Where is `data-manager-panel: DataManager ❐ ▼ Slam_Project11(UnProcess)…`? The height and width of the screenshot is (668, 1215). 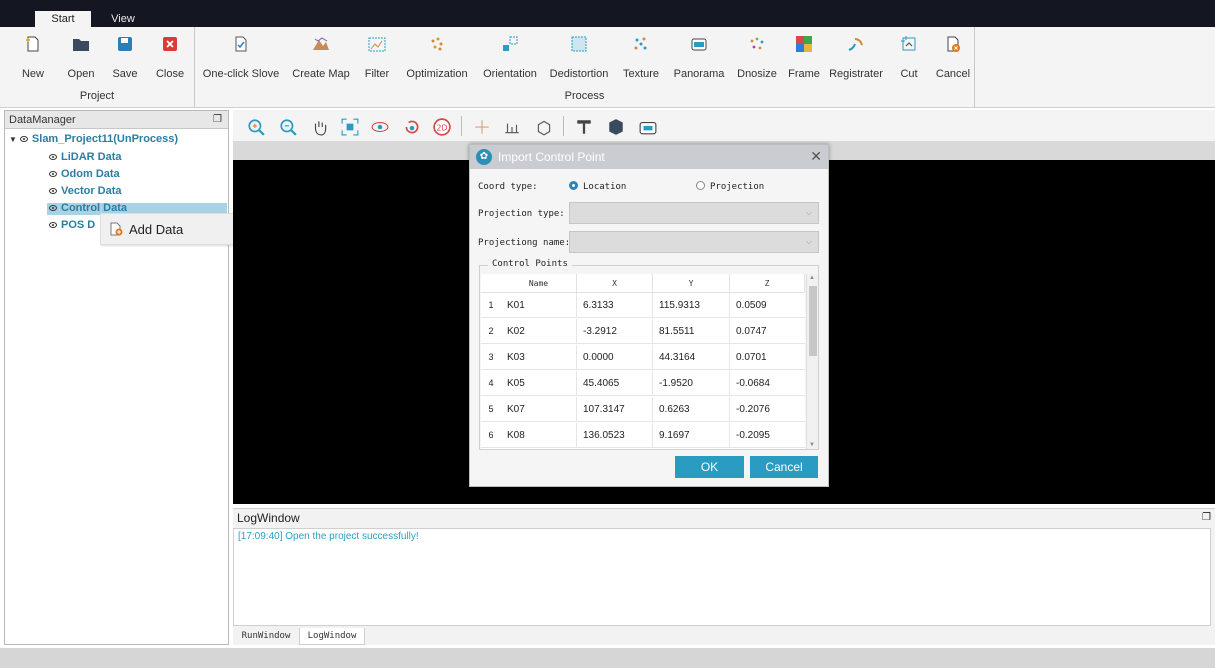
data-manager-panel: DataManager ❐ ▼ Slam_Project11(UnProcess)… is located at coordinates (116, 377).